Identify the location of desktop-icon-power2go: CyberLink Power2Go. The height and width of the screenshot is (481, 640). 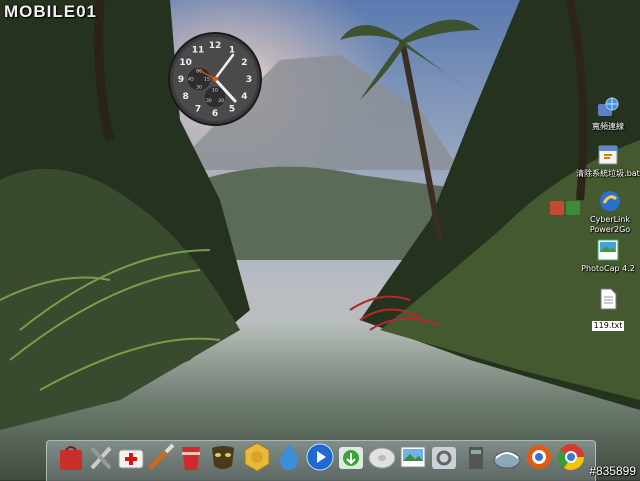
(609, 212).